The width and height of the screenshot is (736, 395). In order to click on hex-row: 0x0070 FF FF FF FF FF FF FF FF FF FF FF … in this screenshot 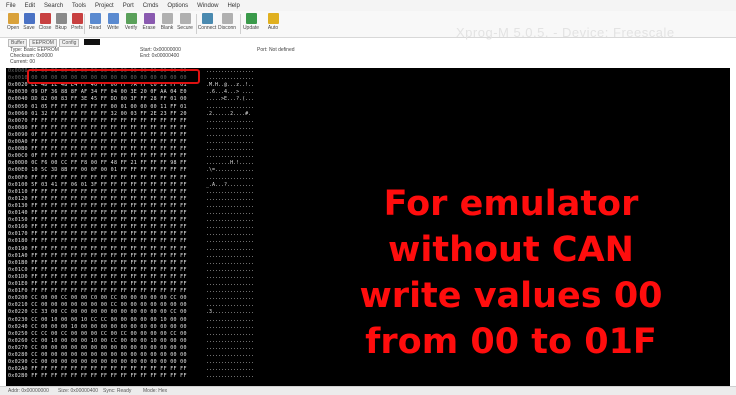, I will do `click(97, 121)`.